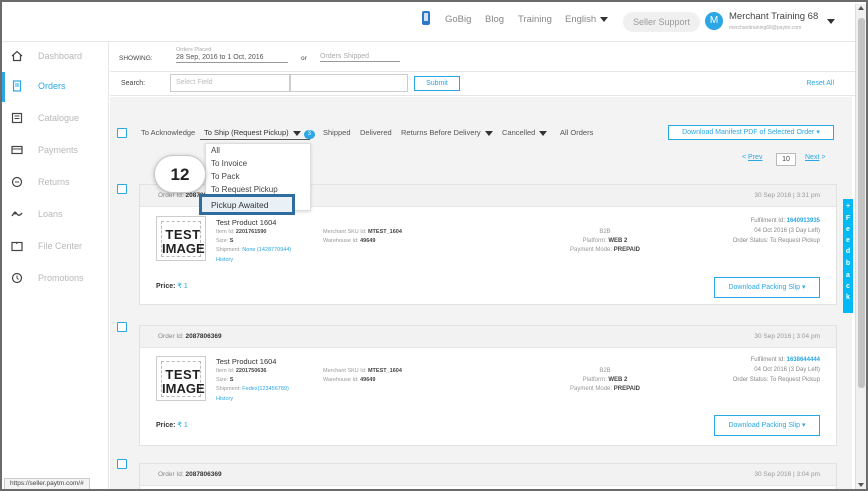 Image resolution: width=868 pixels, height=491 pixels. I want to click on tutorial-step-badge: 12, so click(180, 174).